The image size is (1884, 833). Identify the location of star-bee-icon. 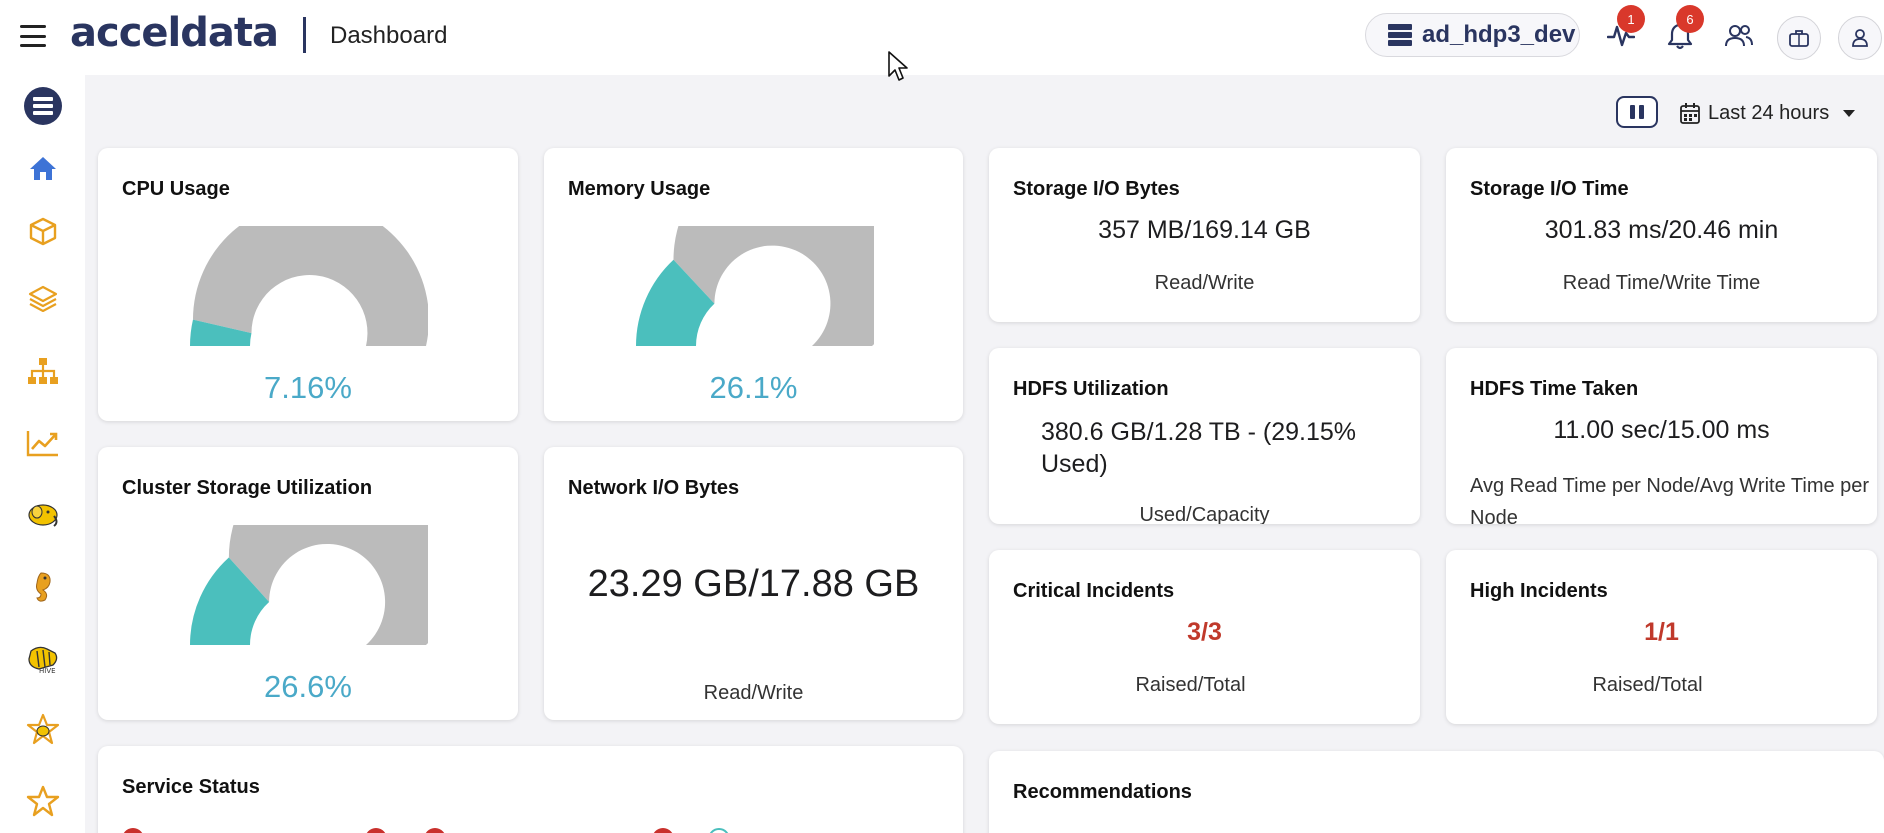
(43, 729).